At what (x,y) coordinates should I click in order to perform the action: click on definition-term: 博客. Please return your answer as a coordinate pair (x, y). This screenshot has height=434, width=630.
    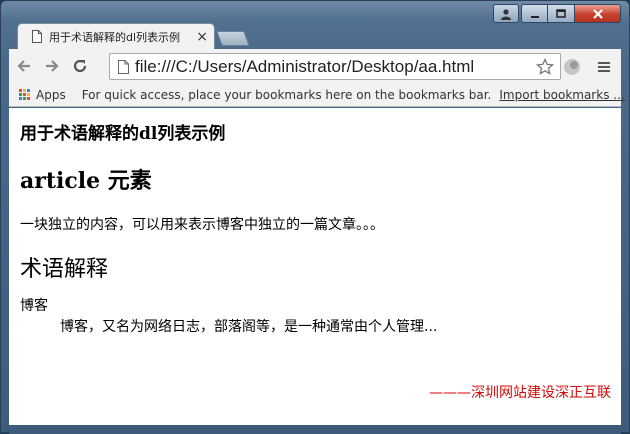
    Looking at the image, I should click on (34, 306).